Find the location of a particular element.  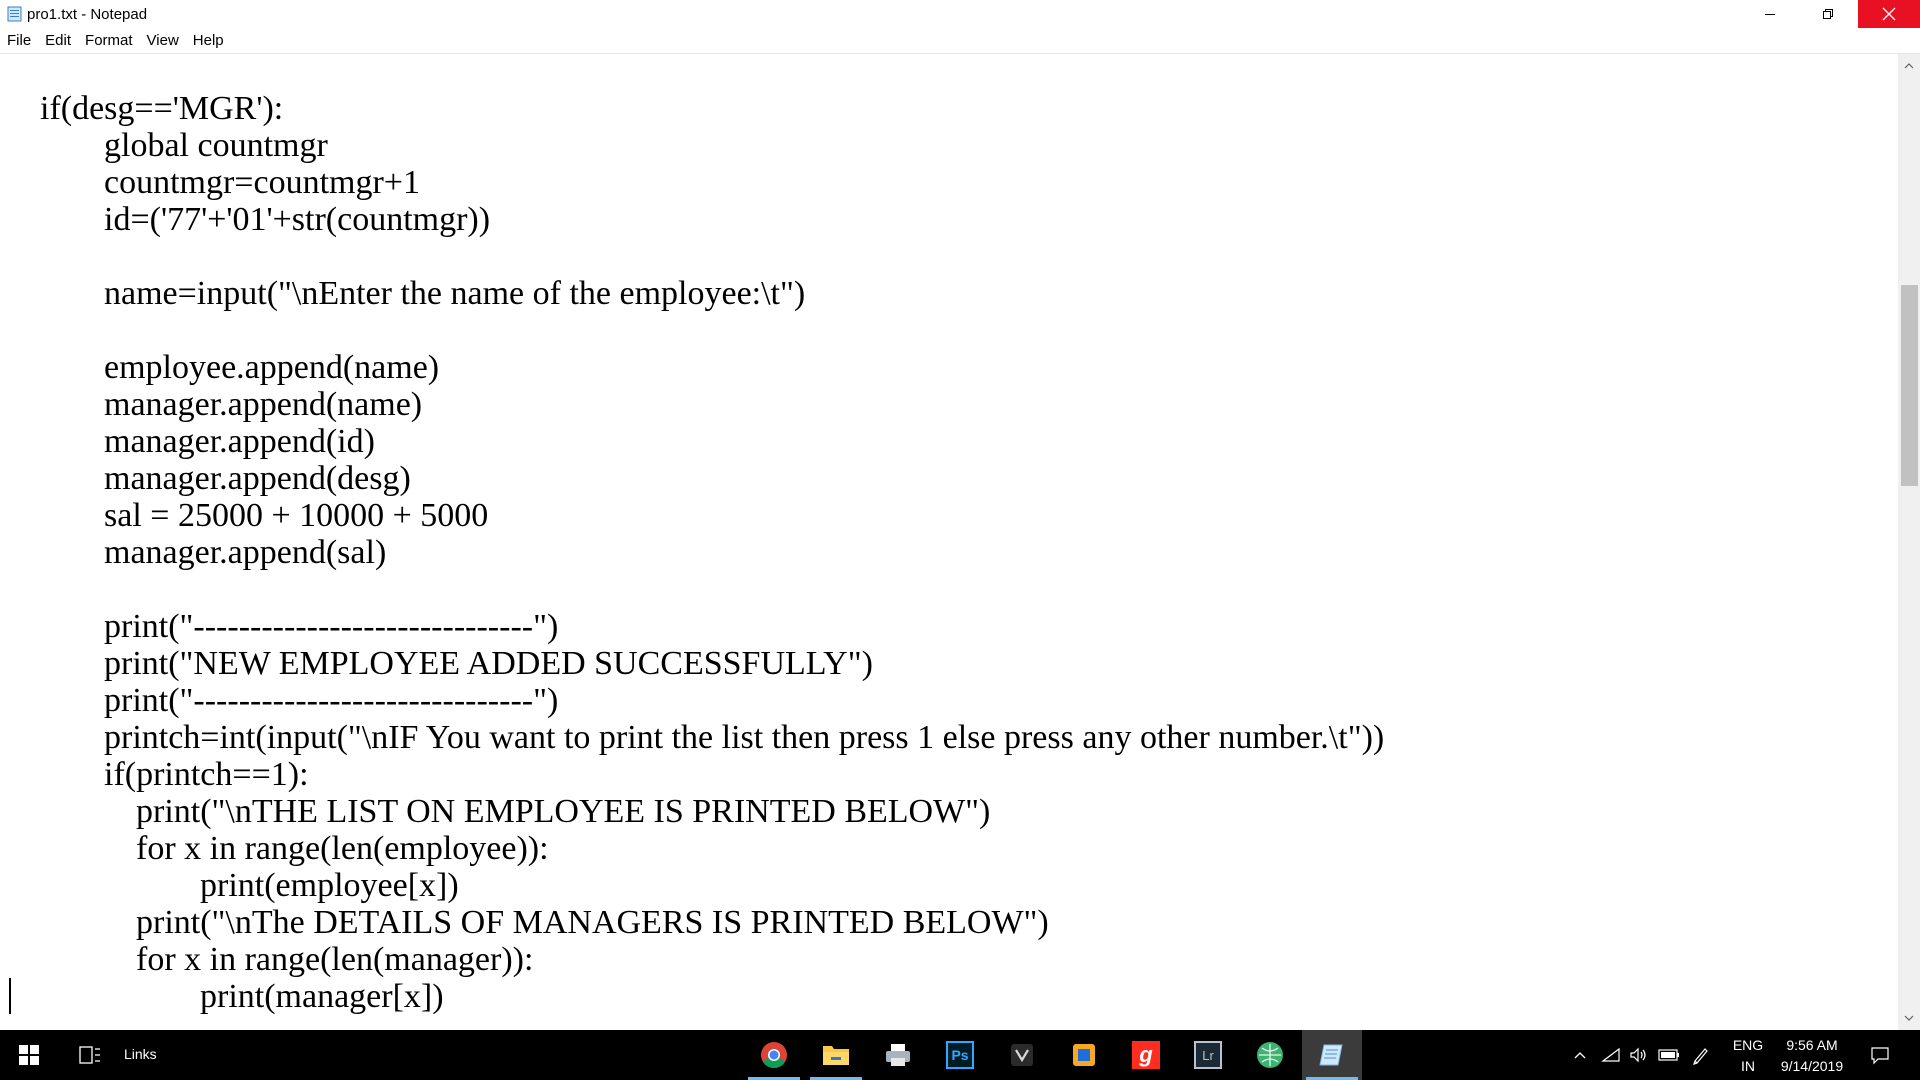

code-line: sal = 25000 + 10000 + 5000 is located at coordinates (296, 515).